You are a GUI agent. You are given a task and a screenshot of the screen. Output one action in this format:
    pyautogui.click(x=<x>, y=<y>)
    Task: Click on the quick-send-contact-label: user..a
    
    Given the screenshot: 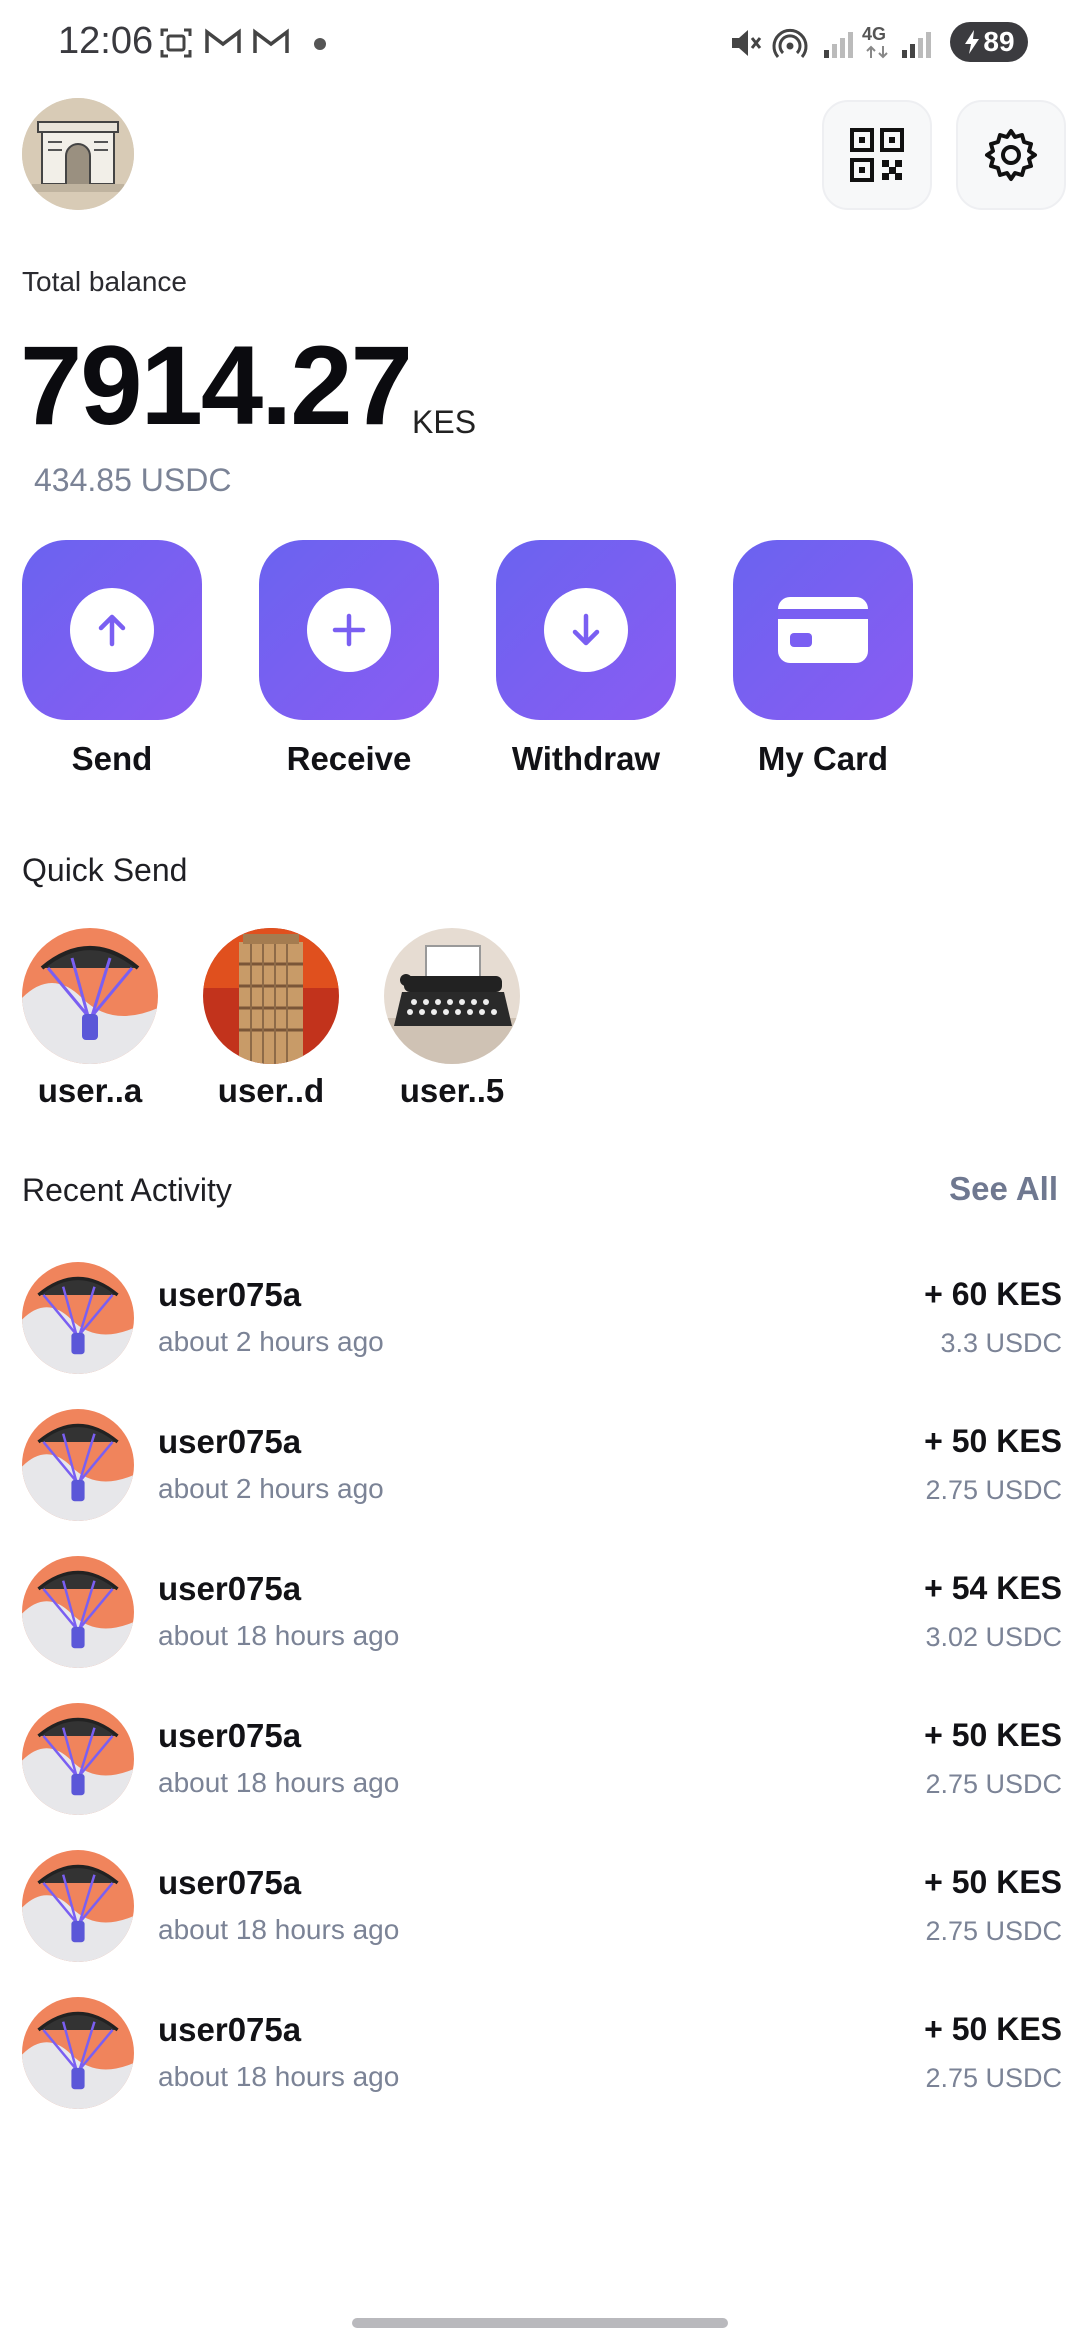 What is the action you would take?
    pyautogui.click(x=90, y=1090)
    